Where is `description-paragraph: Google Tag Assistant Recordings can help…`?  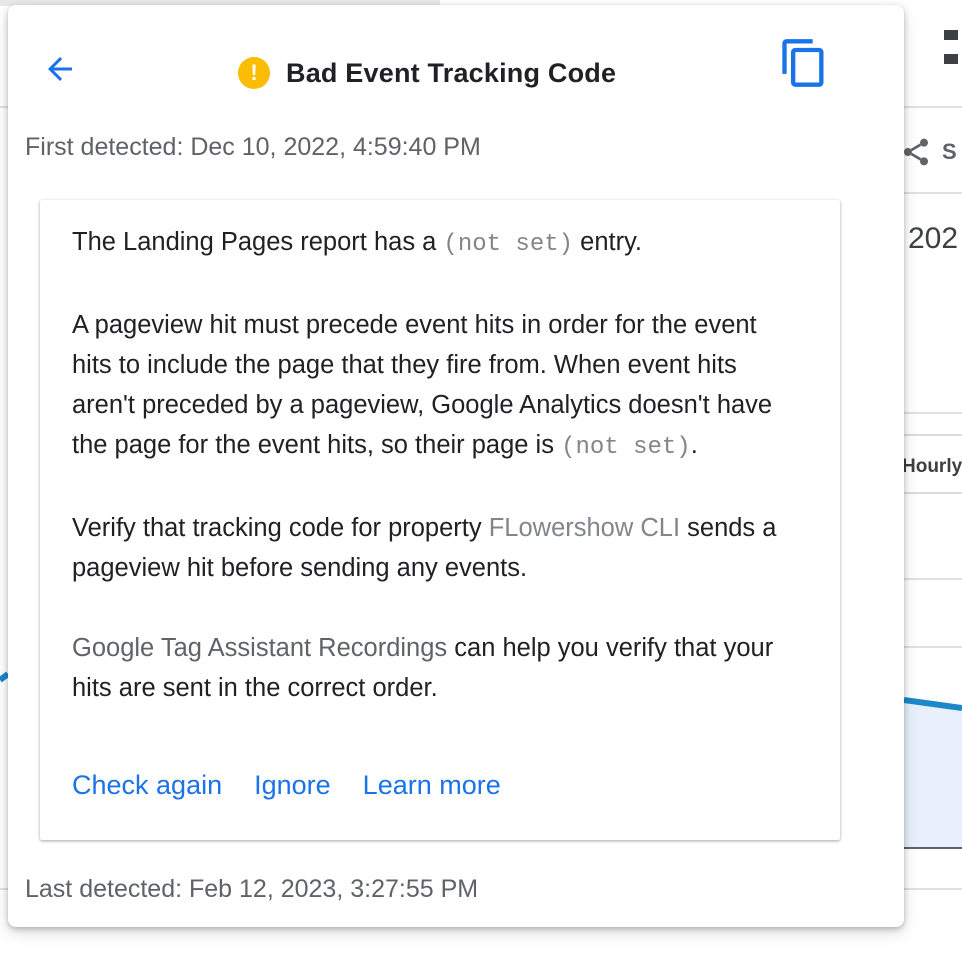
description-paragraph: Google Tag Assistant Recordings can help… is located at coordinates (437, 668).